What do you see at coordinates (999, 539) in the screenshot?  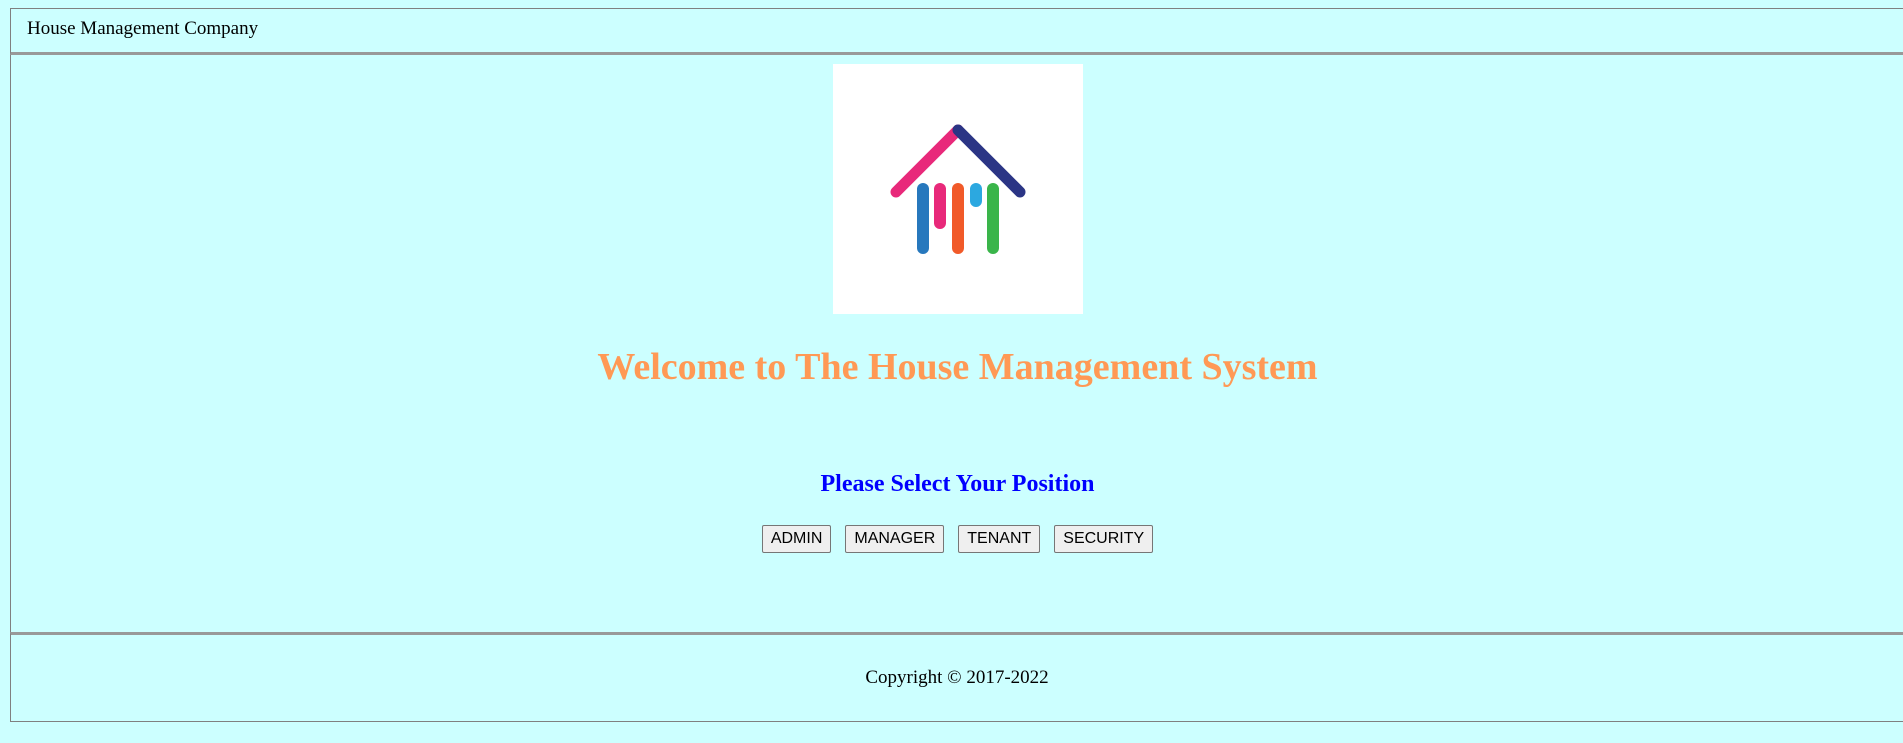 I see `tenant-button: TENANT` at bounding box center [999, 539].